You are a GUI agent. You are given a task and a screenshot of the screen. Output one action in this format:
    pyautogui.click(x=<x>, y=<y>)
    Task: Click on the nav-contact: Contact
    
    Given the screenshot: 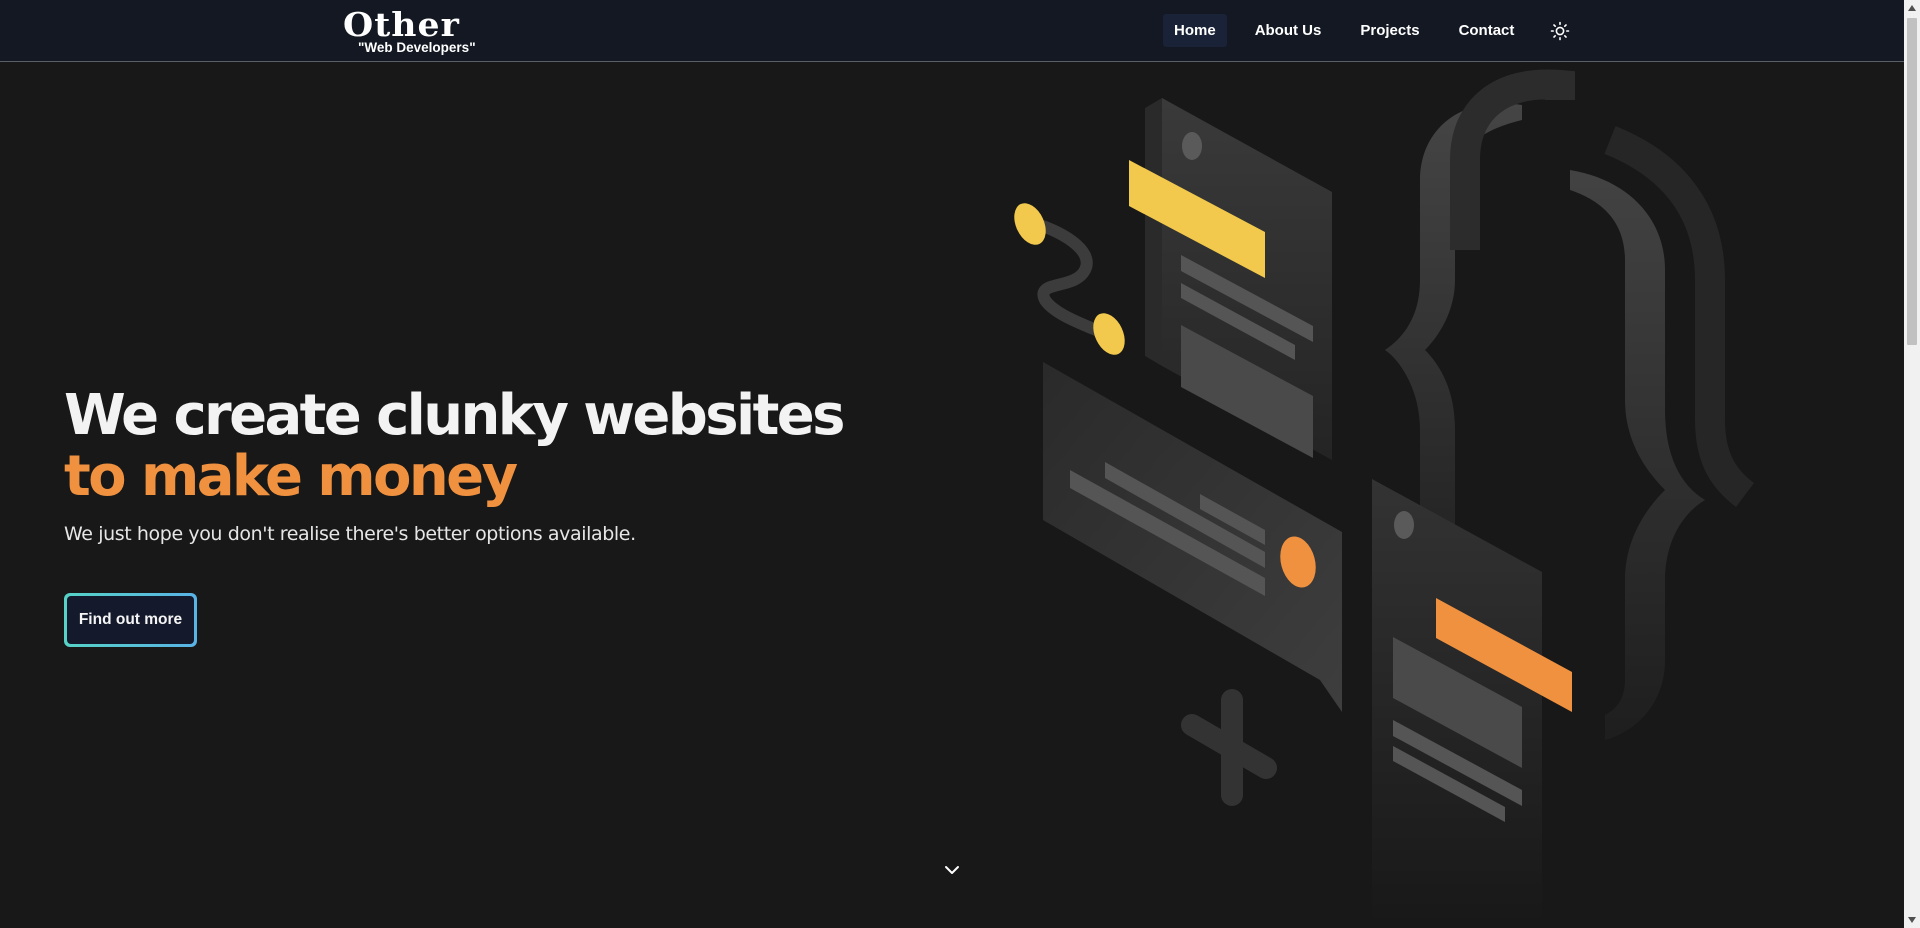 What is the action you would take?
    pyautogui.click(x=1487, y=30)
    